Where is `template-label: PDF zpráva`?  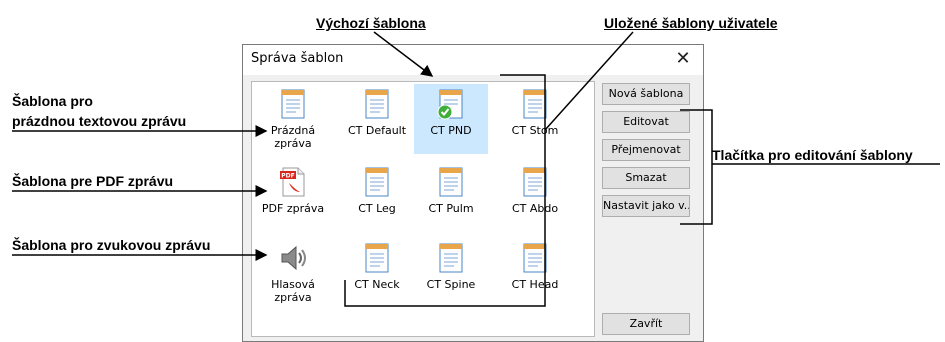
template-label: PDF zpráva is located at coordinates (293, 208).